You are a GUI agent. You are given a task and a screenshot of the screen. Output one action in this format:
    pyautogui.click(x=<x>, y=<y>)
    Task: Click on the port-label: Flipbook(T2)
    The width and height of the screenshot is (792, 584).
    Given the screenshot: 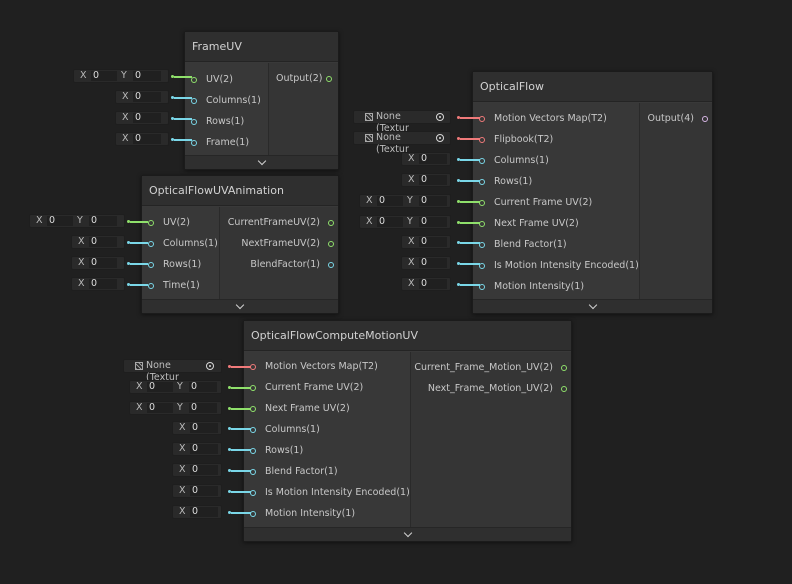 What is the action you would take?
    pyautogui.click(x=524, y=139)
    